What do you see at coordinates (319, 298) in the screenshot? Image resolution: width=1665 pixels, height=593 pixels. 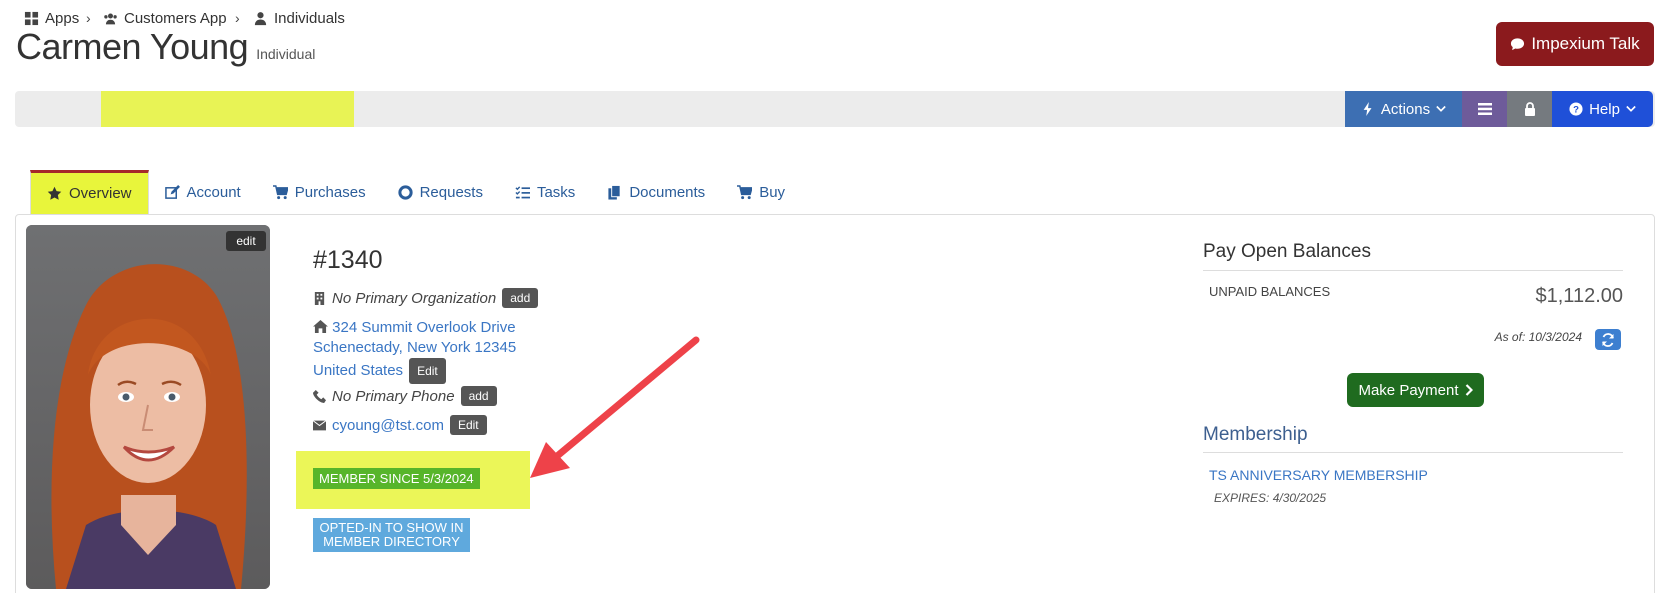 I see `building-icon` at bounding box center [319, 298].